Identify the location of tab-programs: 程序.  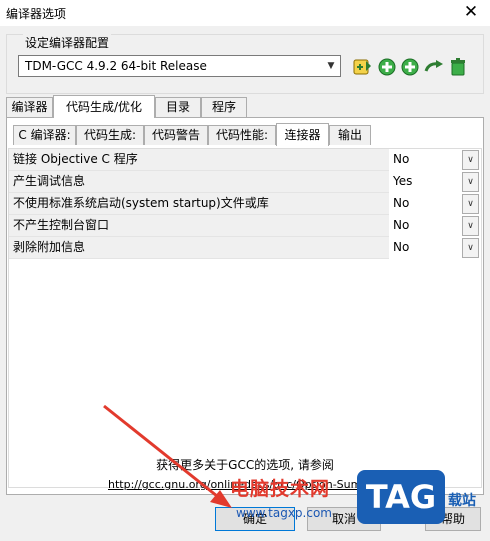
(224, 107).